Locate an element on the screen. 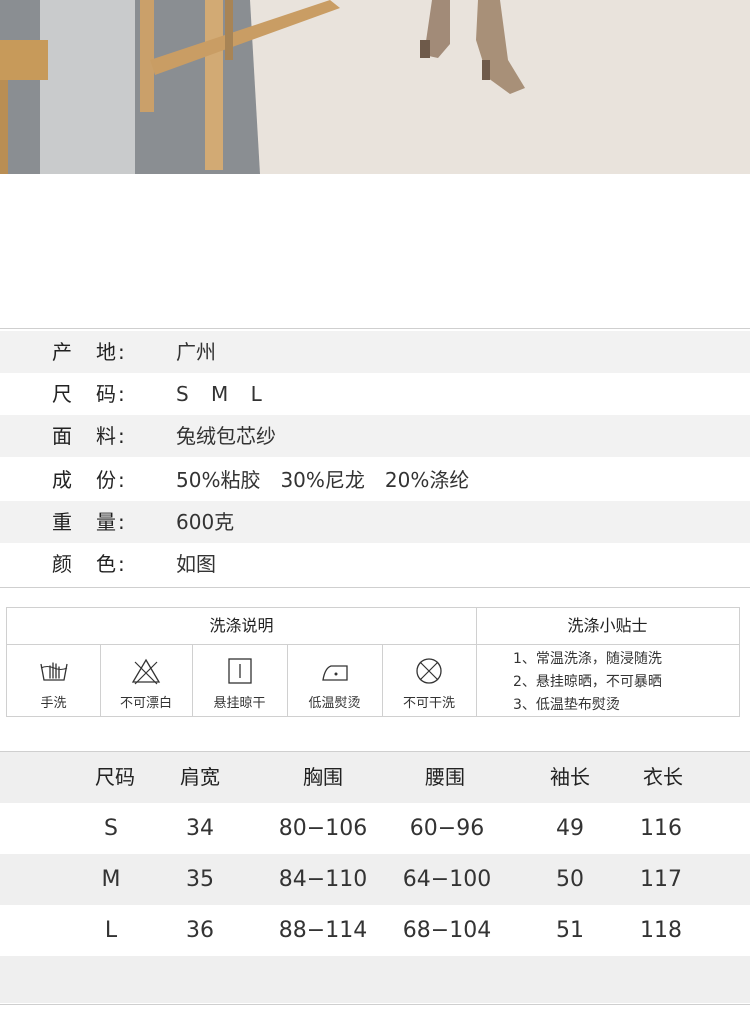 This screenshot has height=1018, width=750. size-cell: 64−100 is located at coordinates (447, 879).